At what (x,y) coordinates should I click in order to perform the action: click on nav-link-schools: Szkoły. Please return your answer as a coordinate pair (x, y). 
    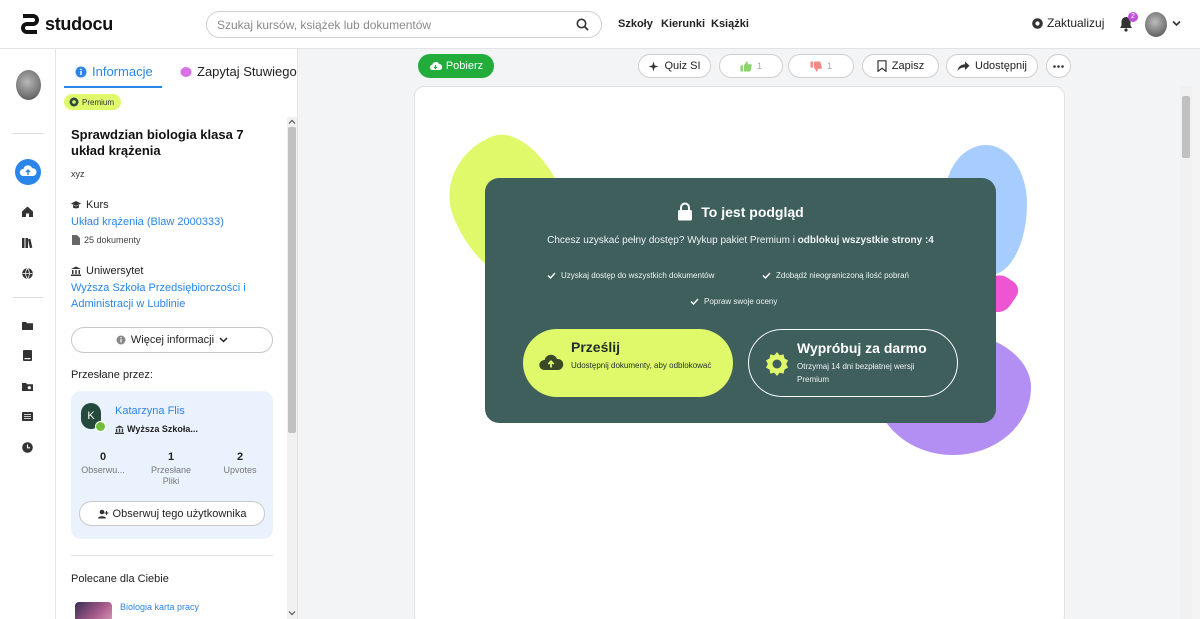
    Looking at the image, I should click on (635, 24).